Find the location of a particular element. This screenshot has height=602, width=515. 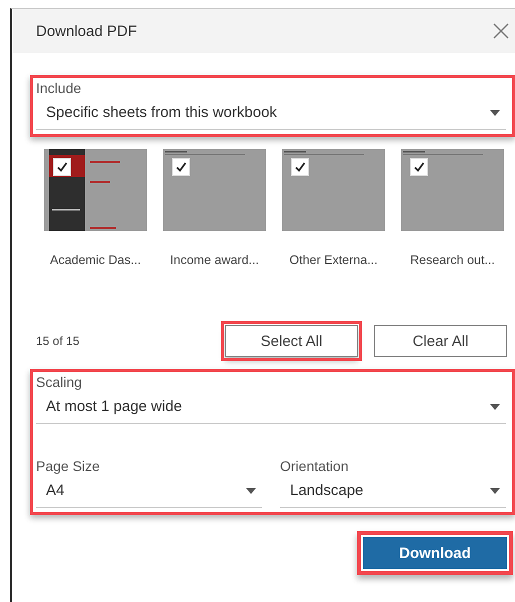

orientation-dropdown: Landscape is located at coordinates (393, 491).